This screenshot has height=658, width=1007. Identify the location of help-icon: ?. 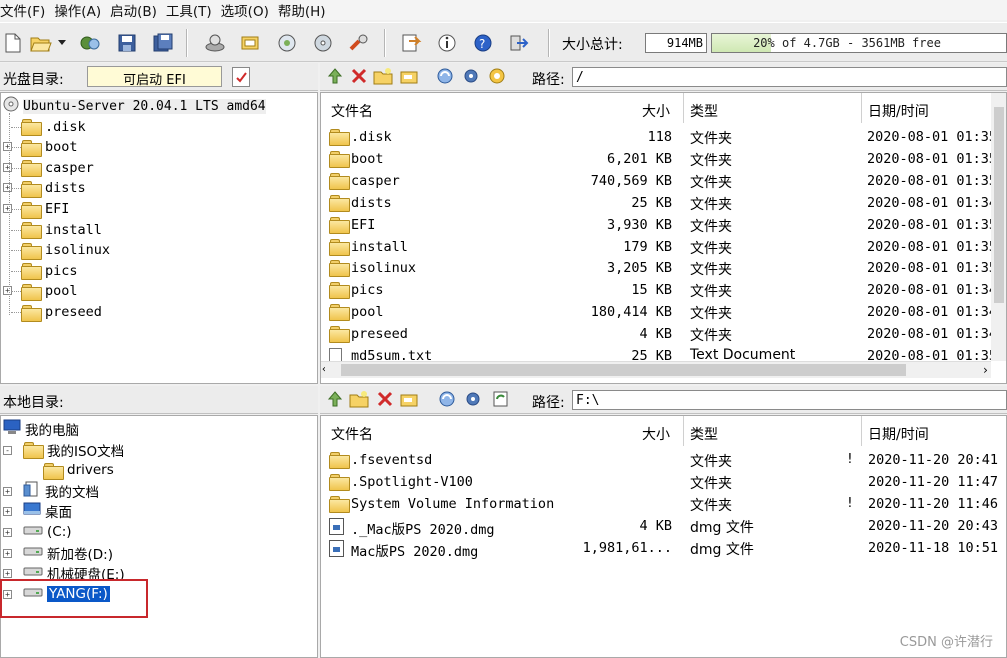
(483, 43).